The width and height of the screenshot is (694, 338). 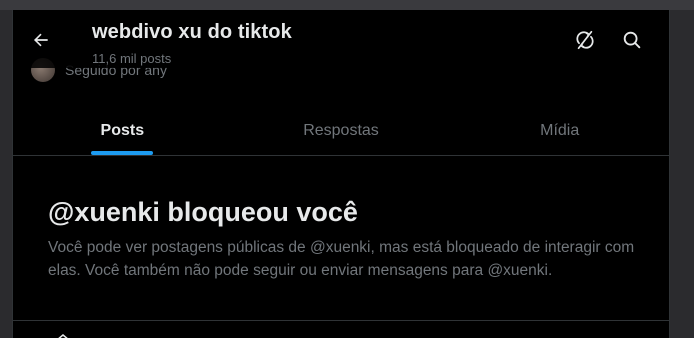 What do you see at coordinates (122, 153) in the screenshot?
I see `active-tab-indicator` at bounding box center [122, 153].